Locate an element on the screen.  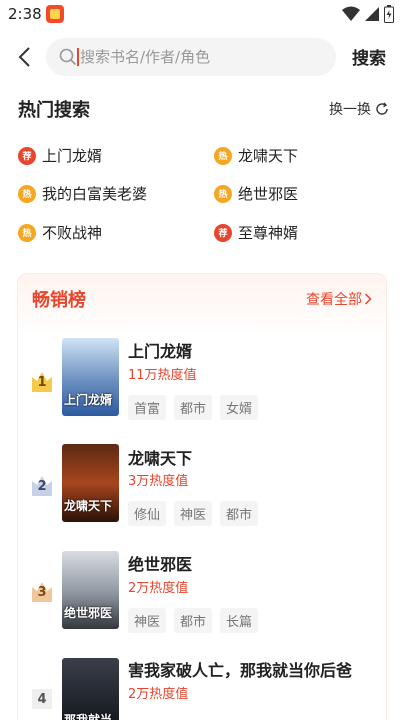
book-tags: 修仙 神医 都市 is located at coordinates (193, 513).